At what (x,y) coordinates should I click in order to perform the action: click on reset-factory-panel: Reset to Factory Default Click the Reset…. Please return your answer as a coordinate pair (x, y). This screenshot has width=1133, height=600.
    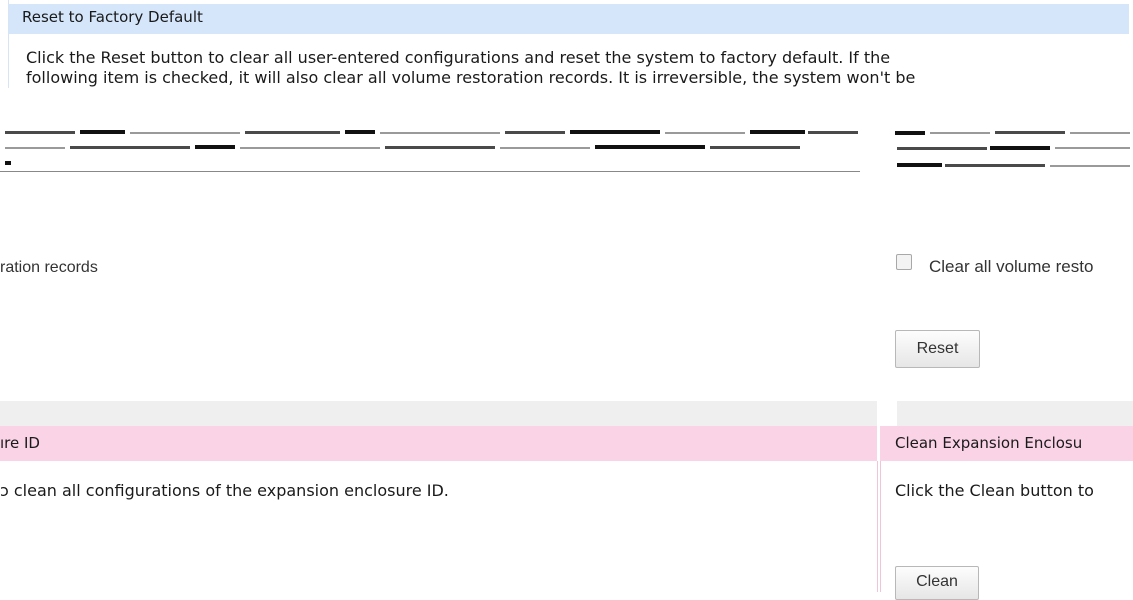
    Looking at the image, I should click on (568, 44).